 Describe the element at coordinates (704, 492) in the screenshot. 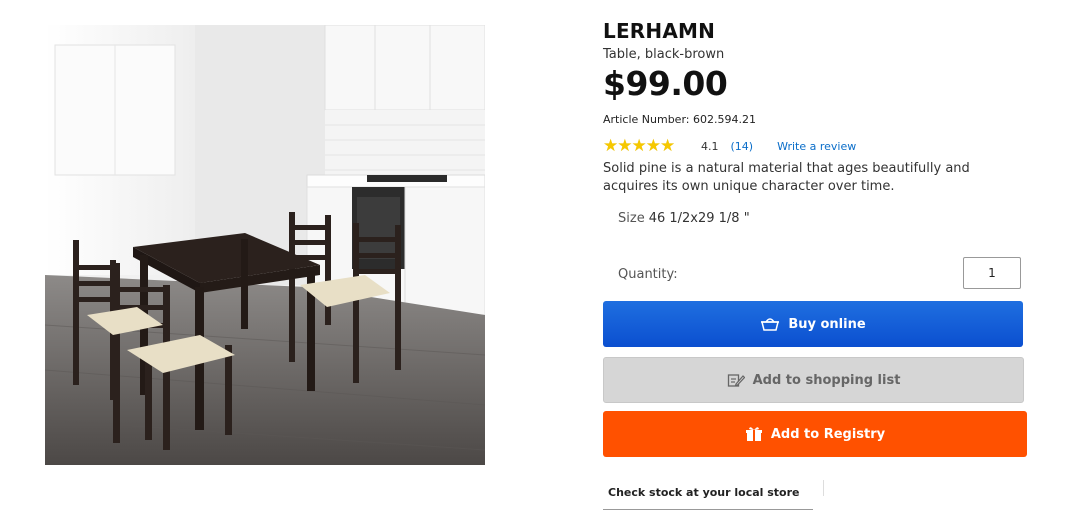

I see `check-stock-label: Check stock at your local store` at that location.